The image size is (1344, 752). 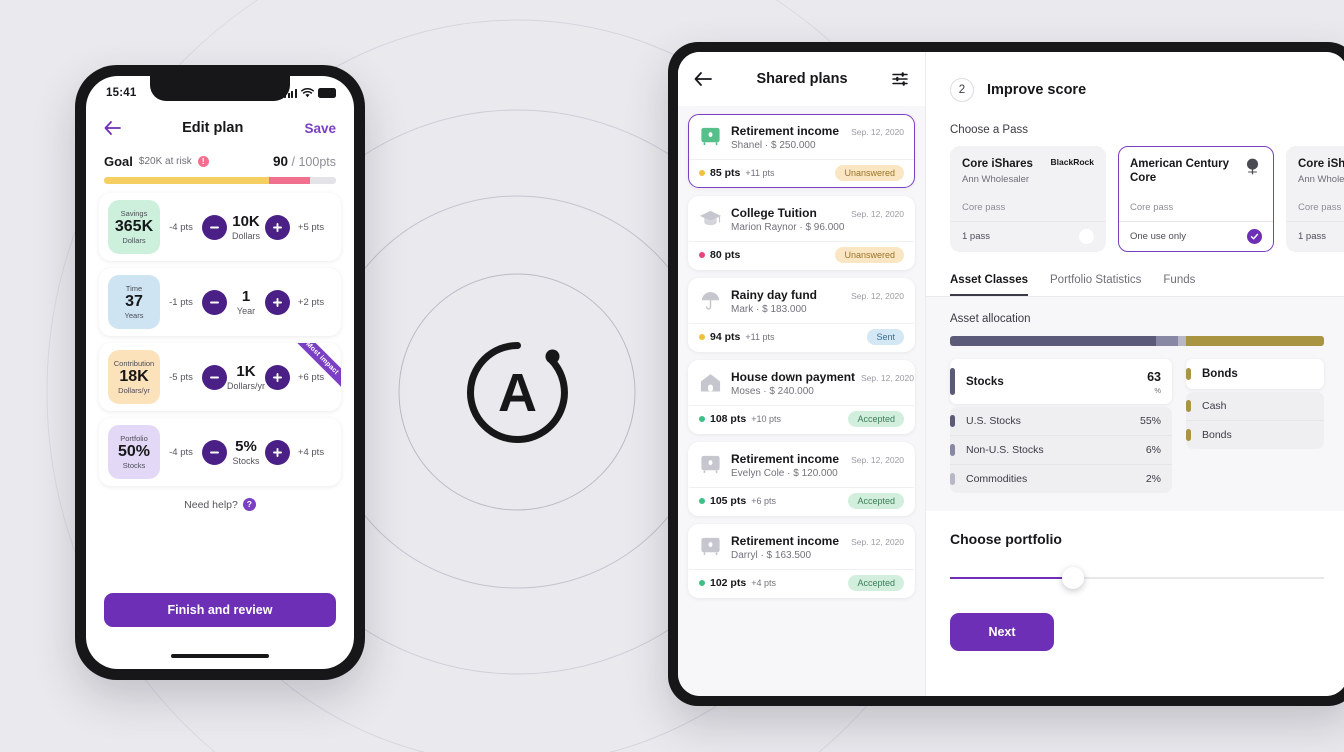 What do you see at coordinates (134, 301) in the screenshot?
I see `stepper-badge-value: 37` at bounding box center [134, 301].